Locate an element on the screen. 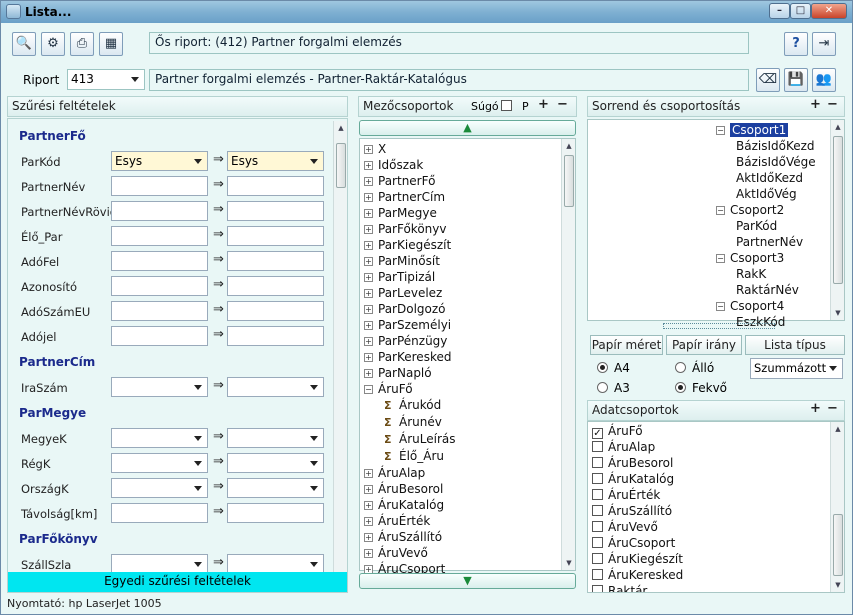  field-group-item: + Időszak is located at coordinates (409, 165).